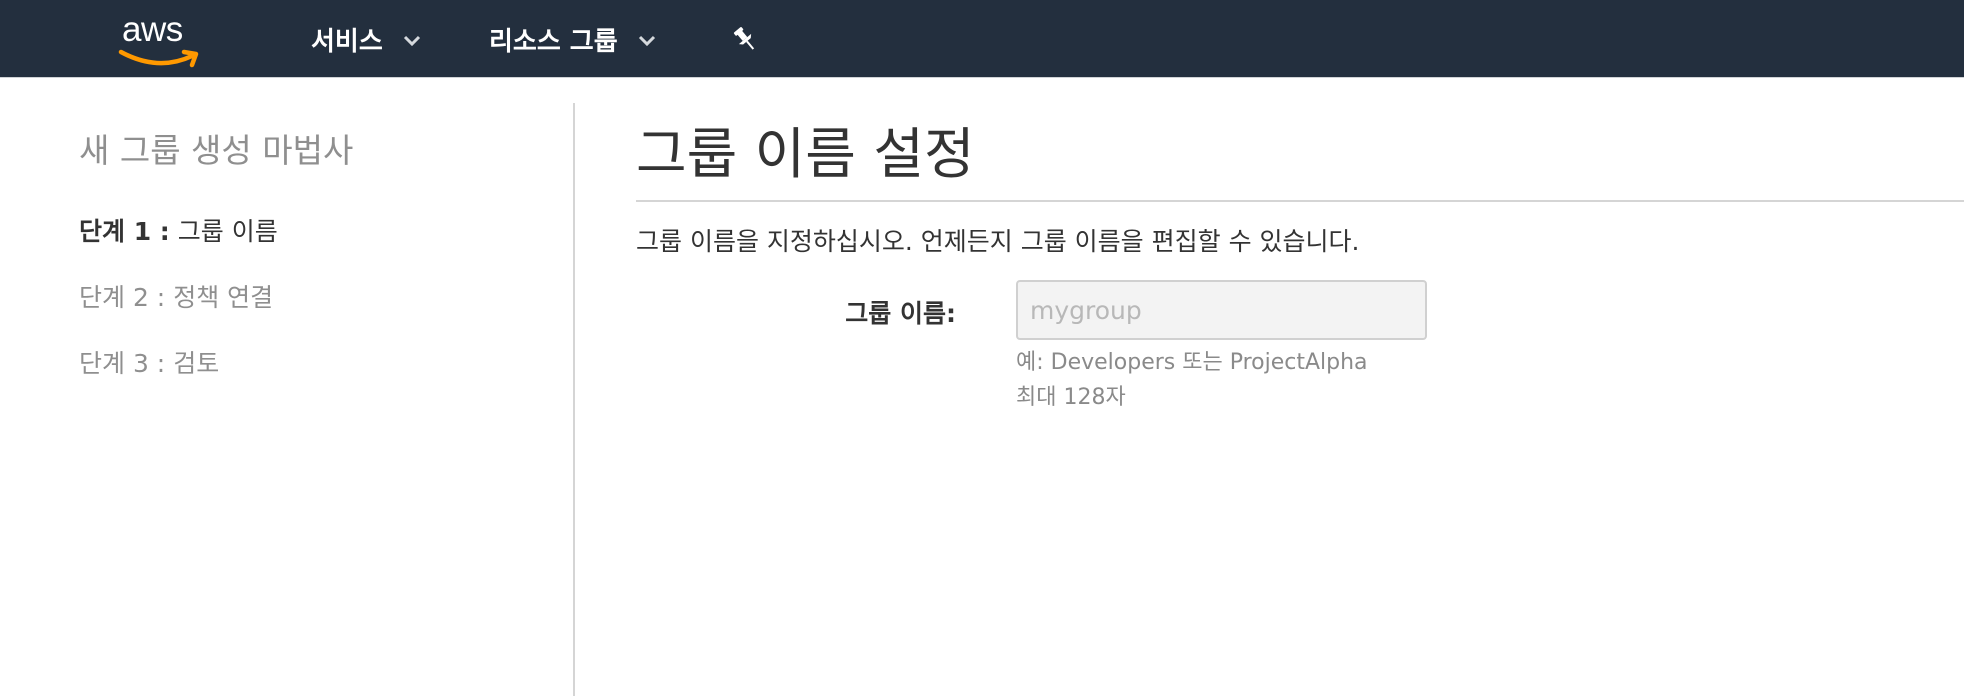 This screenshot has height=696, width=1964. I want to click on aws-logo: aws, so click(161, 39).